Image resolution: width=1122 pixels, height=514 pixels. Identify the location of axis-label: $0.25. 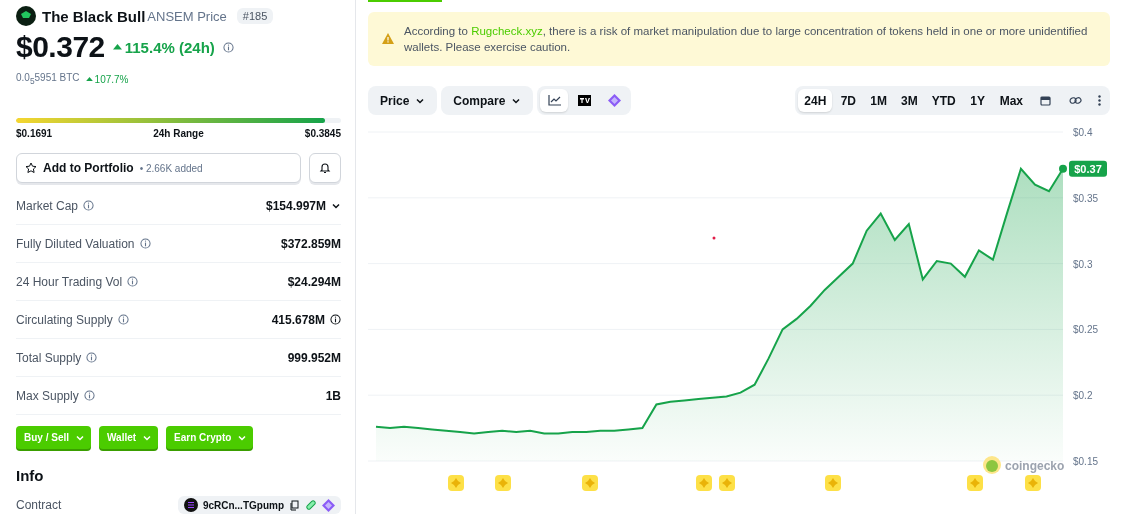
(1086, 330).